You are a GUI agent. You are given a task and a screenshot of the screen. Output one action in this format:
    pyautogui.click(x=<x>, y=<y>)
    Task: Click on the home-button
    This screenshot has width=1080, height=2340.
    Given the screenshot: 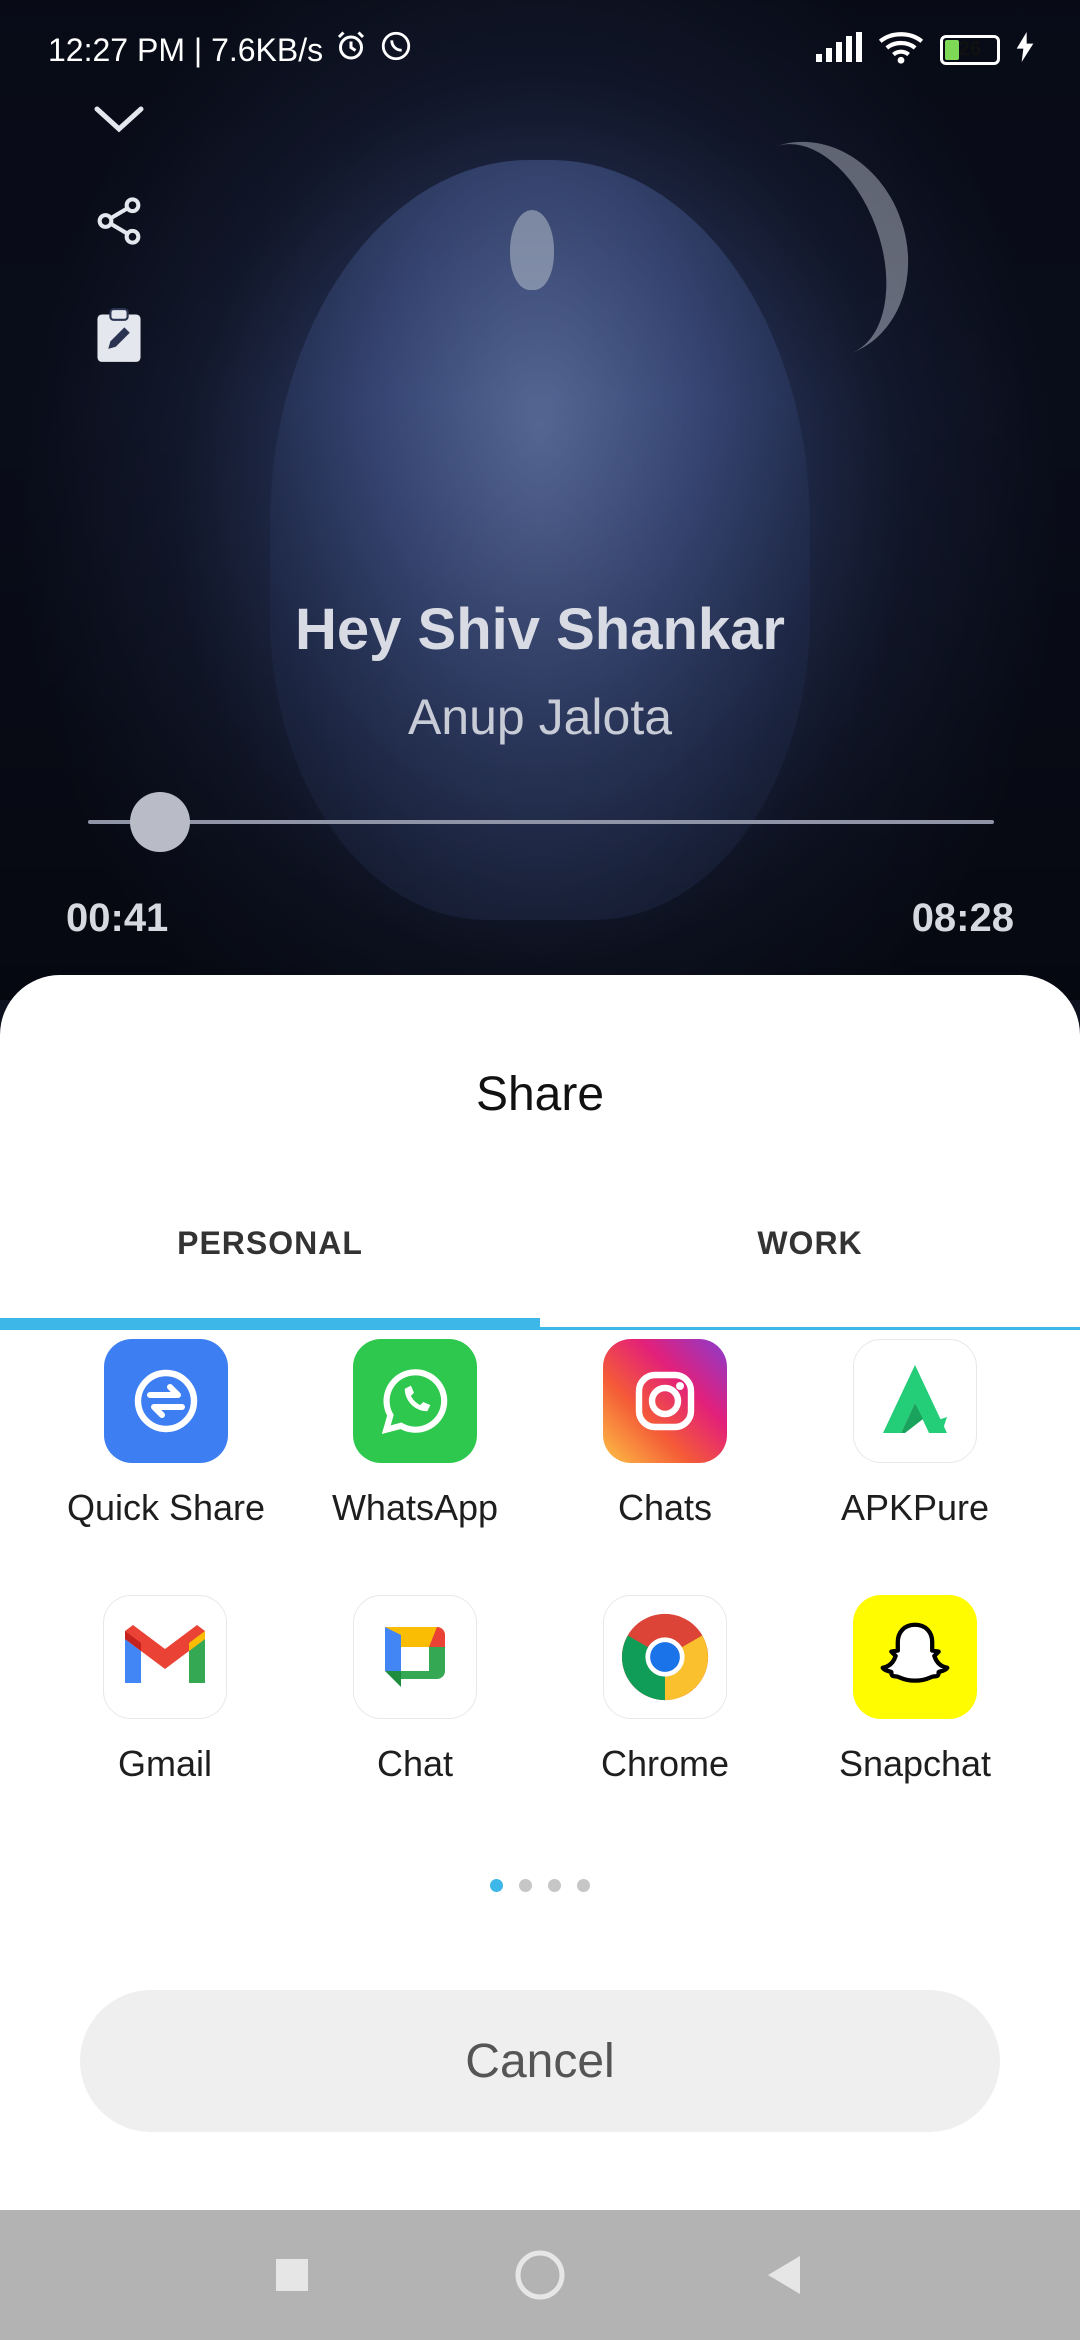 What is the action you would take?
    pyautogui.click(x=540, y=2275)
    